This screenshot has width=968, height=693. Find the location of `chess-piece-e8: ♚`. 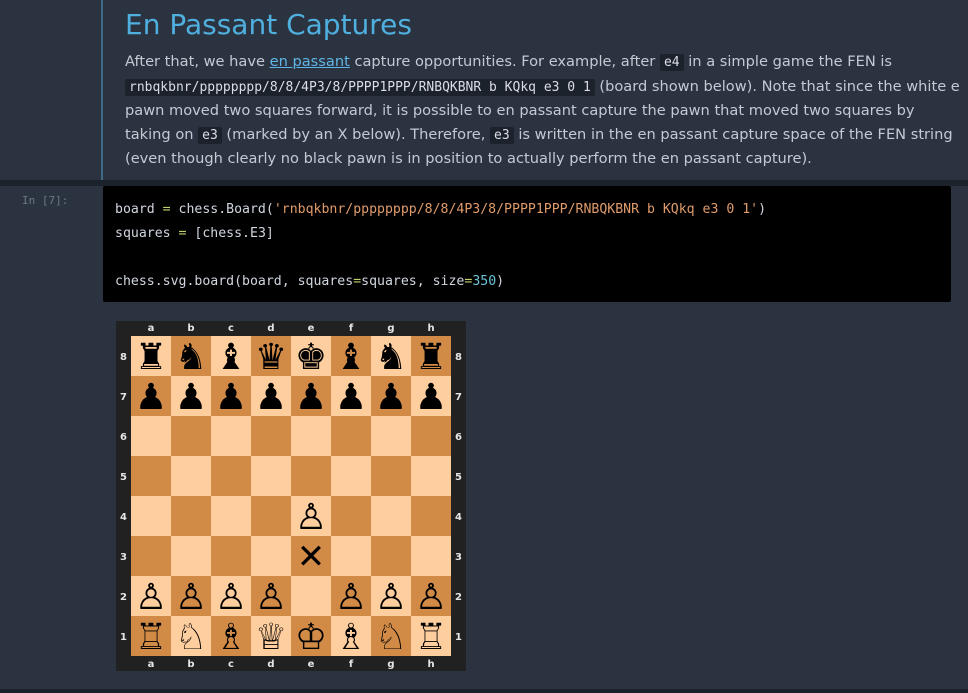

chess-piece-e8: ♚ is located at coordinates (311, 357).